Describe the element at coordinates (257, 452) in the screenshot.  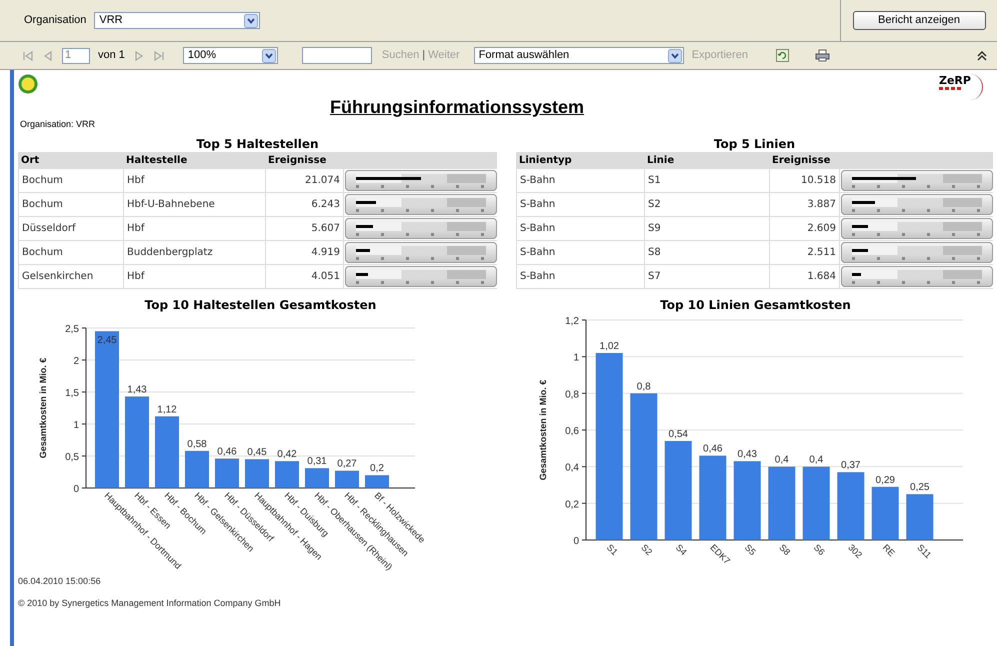
I see `data-label: 0,45` at that location.